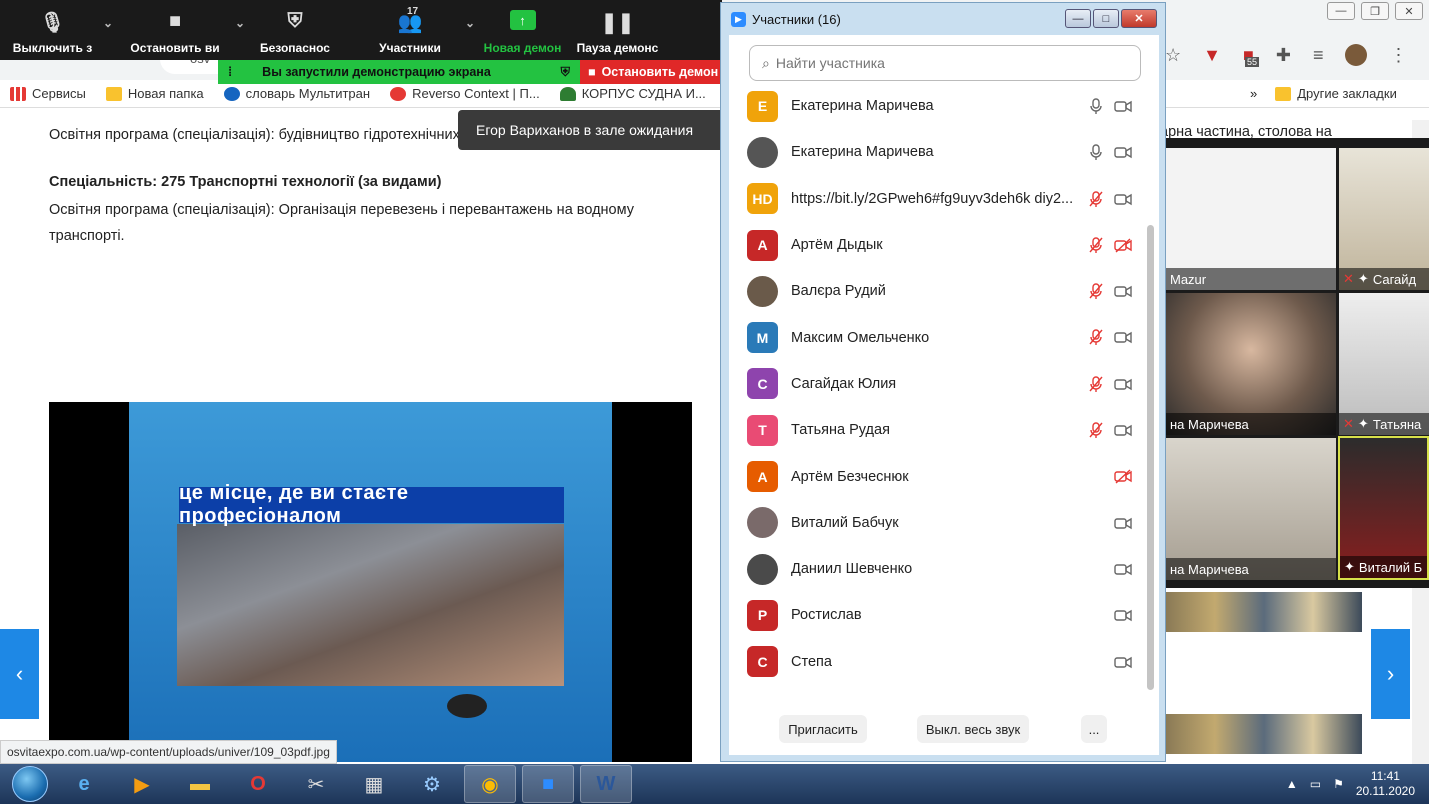 Image resolution: width=1429 pixels, height=804 pixels. I want to click on calculator-icon: ▦, so click(374, 784).